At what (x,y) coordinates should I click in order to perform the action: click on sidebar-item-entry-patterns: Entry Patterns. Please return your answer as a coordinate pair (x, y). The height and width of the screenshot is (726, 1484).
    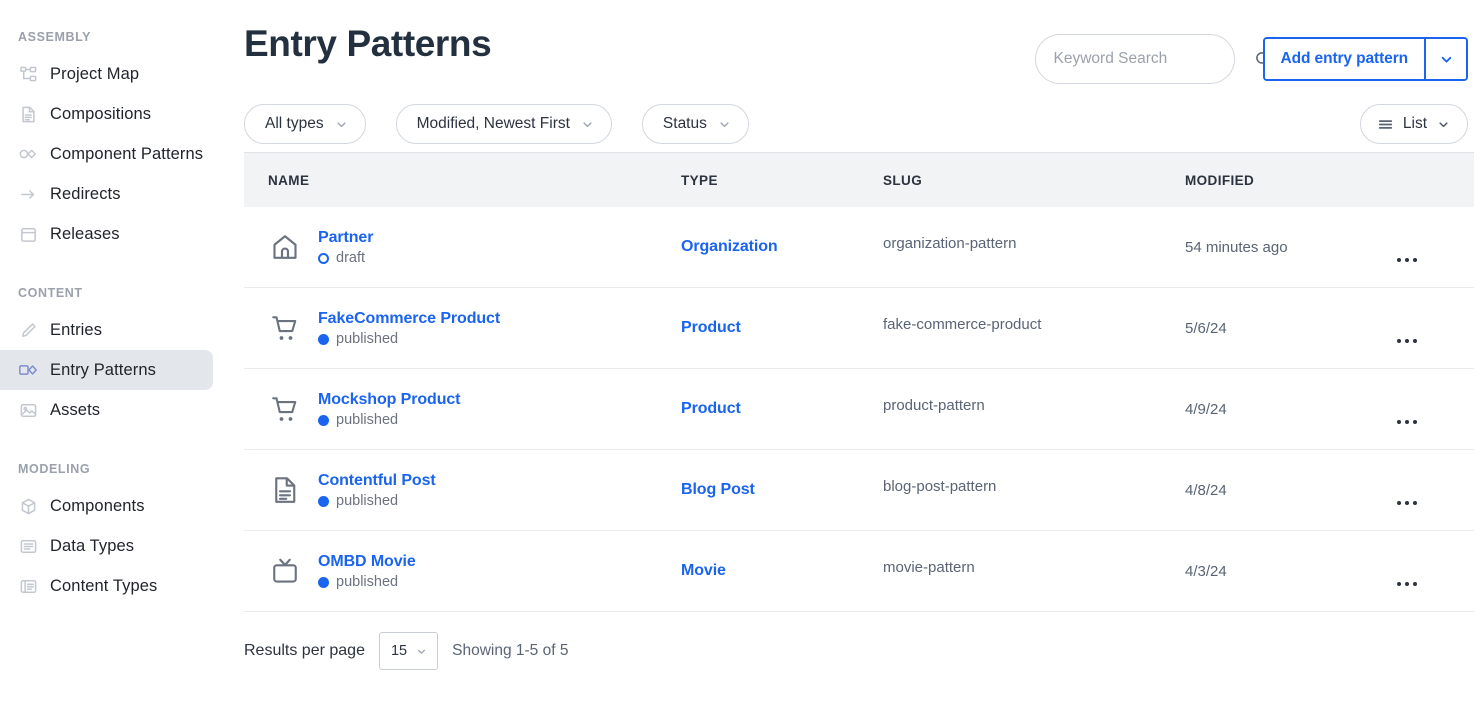
    Looking at the image, I should click on (106, 370).